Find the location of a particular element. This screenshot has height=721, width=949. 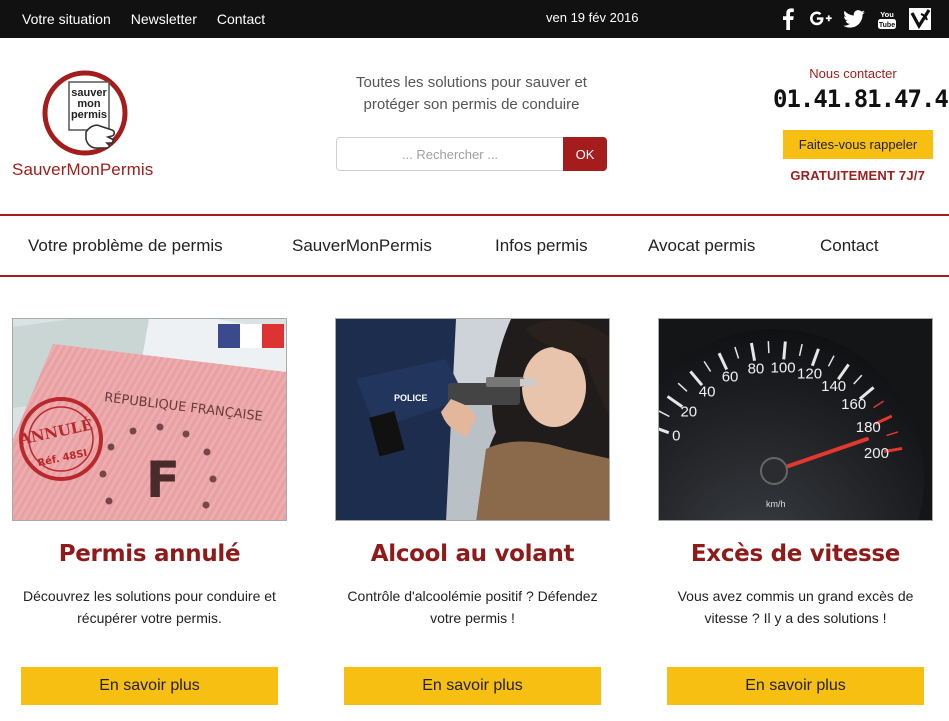

card-title: Permis annulé is located at coordinates (149, 554).